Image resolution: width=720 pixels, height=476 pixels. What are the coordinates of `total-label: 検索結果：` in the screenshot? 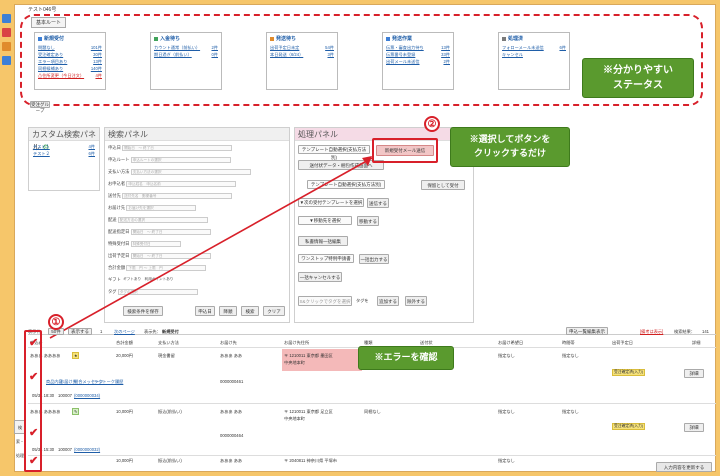 It's located at (684, 331).